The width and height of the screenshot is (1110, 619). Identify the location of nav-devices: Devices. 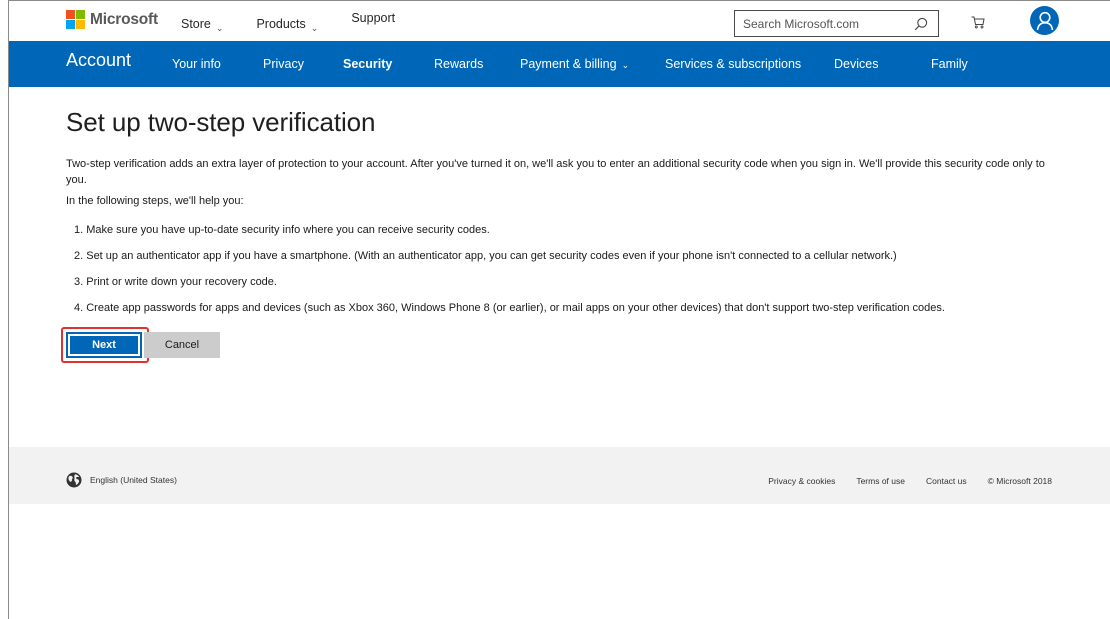
(856, 64).